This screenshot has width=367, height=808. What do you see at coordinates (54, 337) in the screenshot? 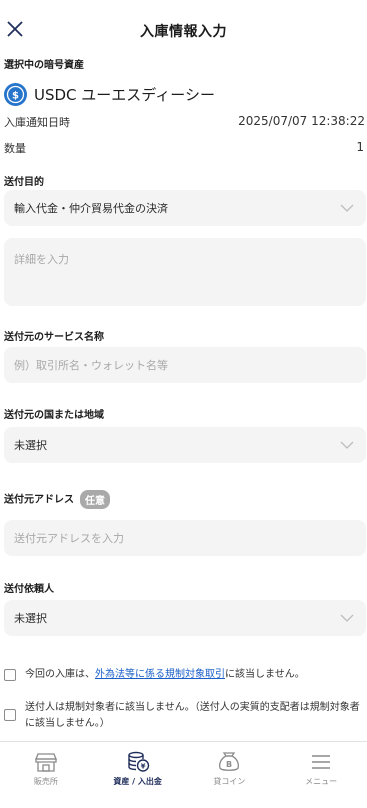
I see `service-name-label: 送付元のサービス名称` at bounding box center [54, 337].